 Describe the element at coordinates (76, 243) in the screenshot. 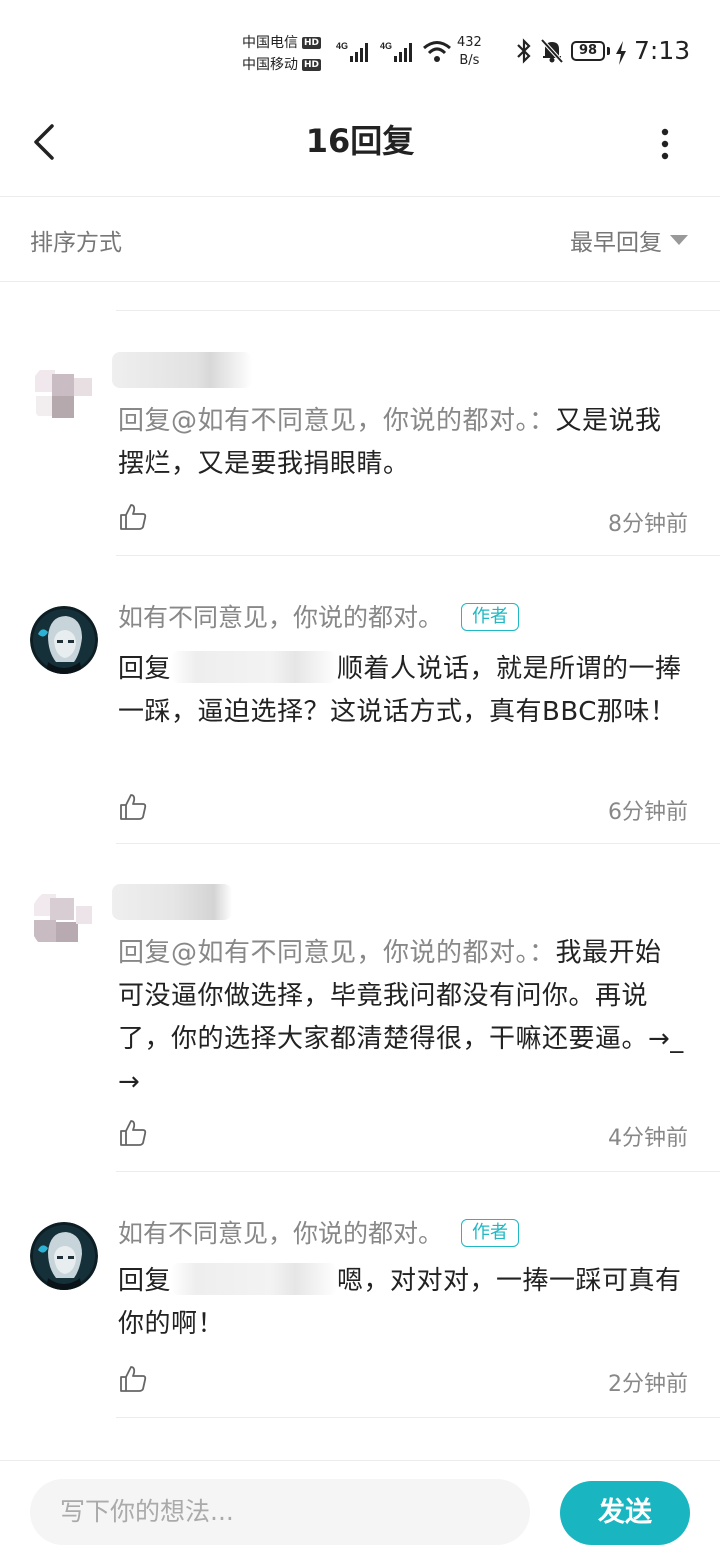

I see `sort-label: 排序方式` at that location.